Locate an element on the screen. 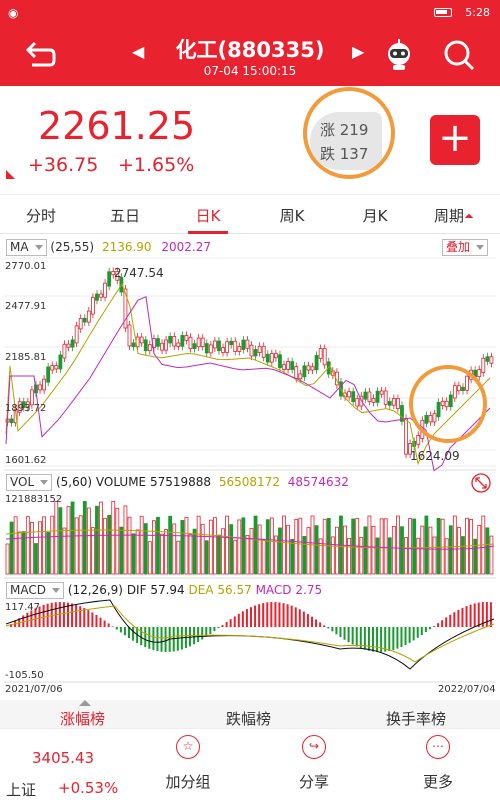 The width and height of the screenshot is (500, 800). macd-params: (12,26,9) is located at coordinates (95, 590).